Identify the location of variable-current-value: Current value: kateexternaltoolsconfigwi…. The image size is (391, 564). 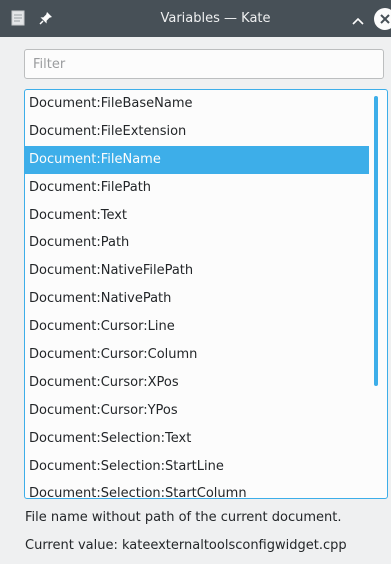
(186, 545).